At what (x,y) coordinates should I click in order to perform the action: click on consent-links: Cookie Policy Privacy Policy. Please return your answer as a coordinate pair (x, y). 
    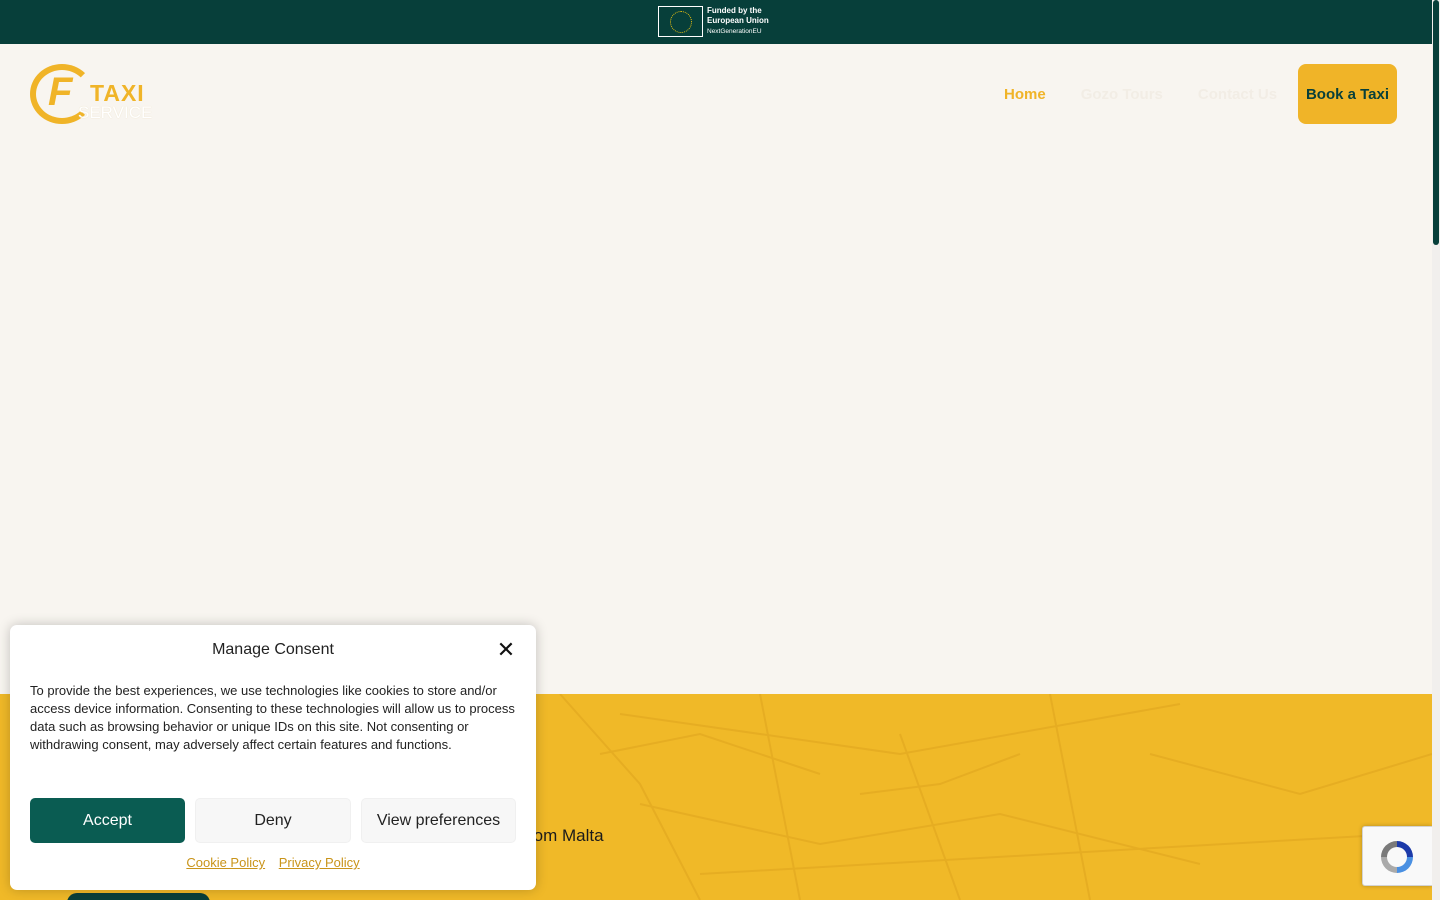
    Looking at the image, I should click on (273, 862).